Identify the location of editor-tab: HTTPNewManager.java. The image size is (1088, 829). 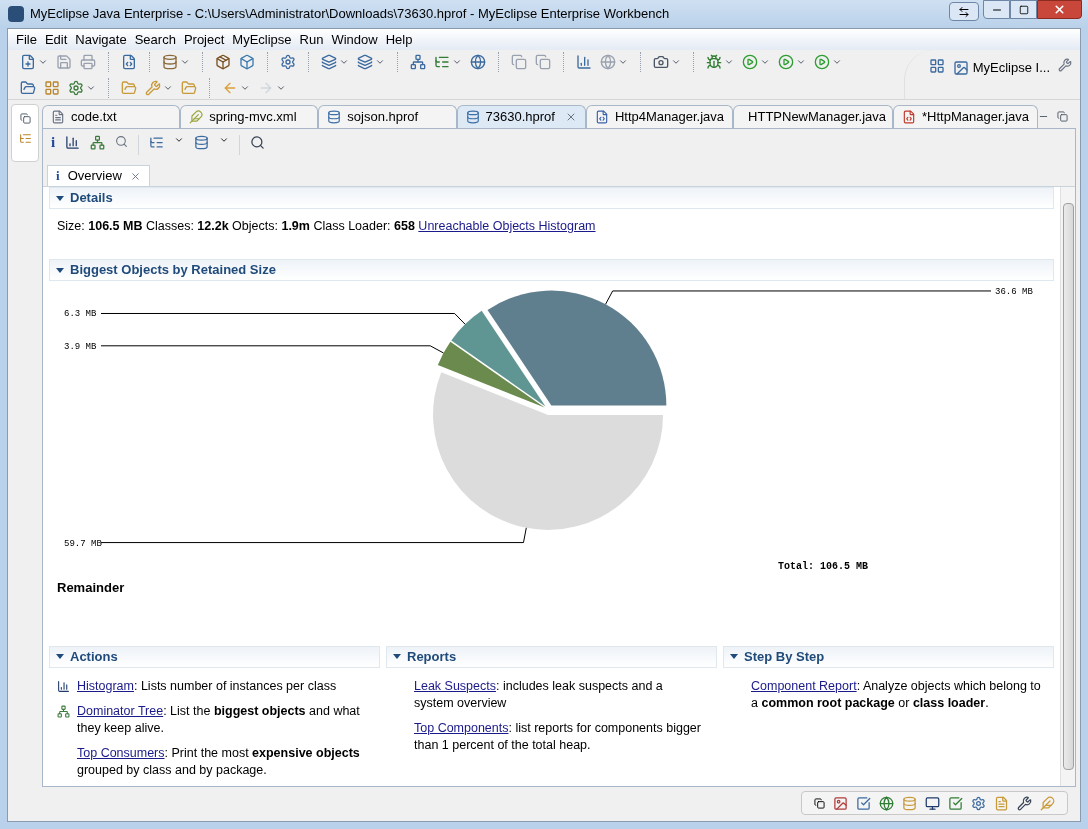
(813, 116).